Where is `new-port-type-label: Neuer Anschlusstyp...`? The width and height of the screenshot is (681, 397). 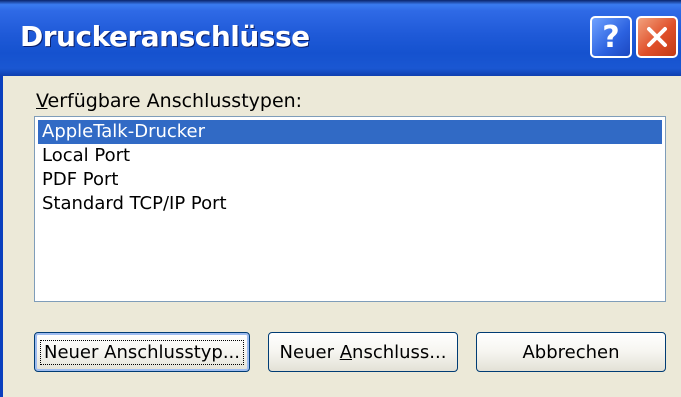
new-port-type-label: Neuer Anschlusstyp... is located at coordinates (141, 352).